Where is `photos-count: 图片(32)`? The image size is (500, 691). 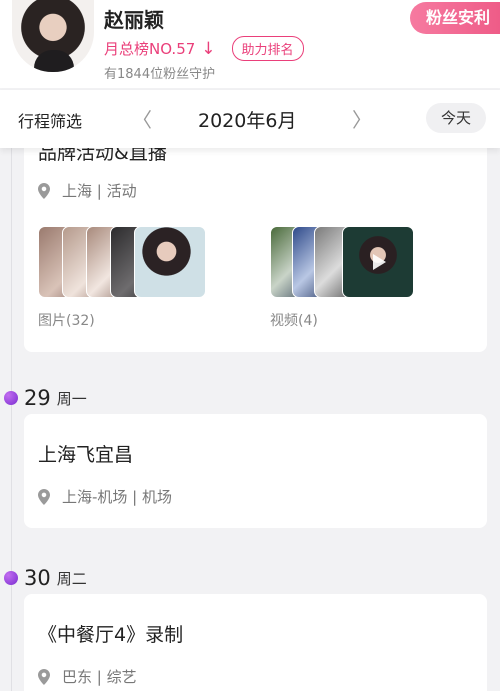
photos-count: 图片(32) is located at coordinates (66, 320).